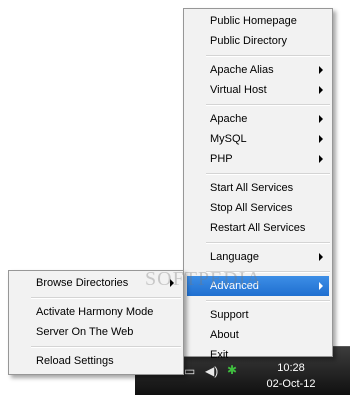 The width and height of the screenshot is (350, 408). I want to click on submenu-item-activate-harmony-mode: Activate Harmony Mode, so click(96, 312).